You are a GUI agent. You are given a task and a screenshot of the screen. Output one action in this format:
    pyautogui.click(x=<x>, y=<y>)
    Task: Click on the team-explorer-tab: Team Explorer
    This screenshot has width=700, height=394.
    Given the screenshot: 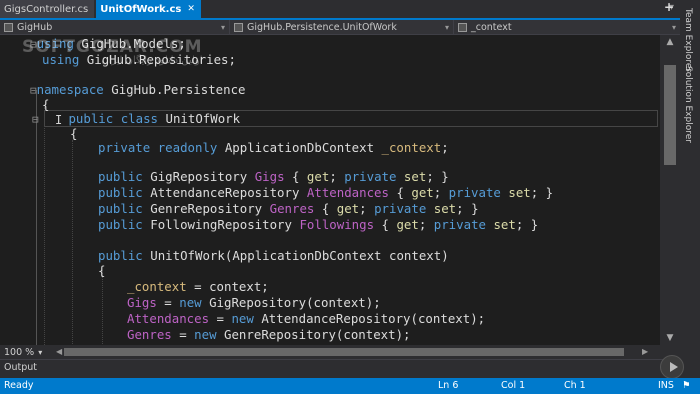 What is the action you would take?
    pyautogui.click(x=688, y=40)
    